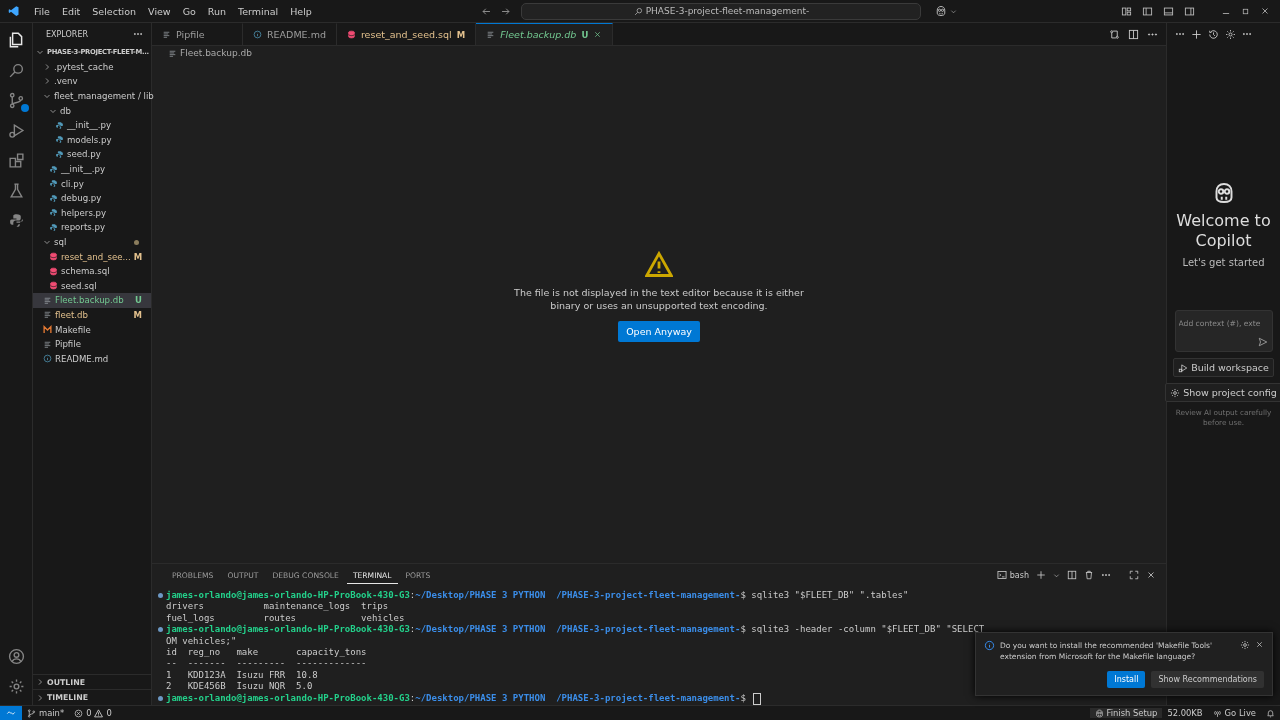 The image size is (1280, 720). What do you see at coordinates (16, 70) in the screenshot?
I see `search-icon` at bounding box center [16, 70].